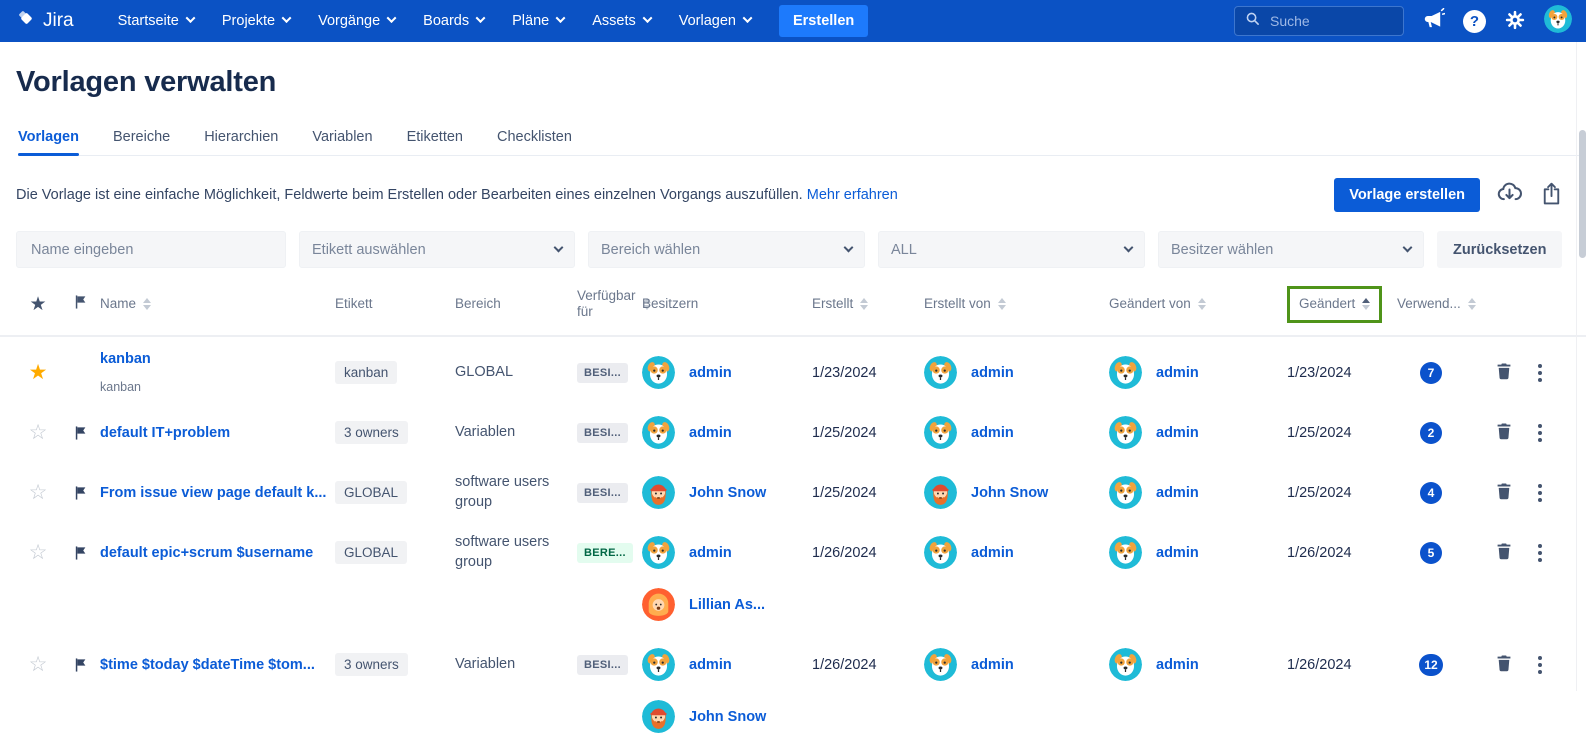  What do you see at coordinates (1016, 304) in the screenshot?
I see `column-header-created-by: Erstellt von` at bounding box center [1016, 304].